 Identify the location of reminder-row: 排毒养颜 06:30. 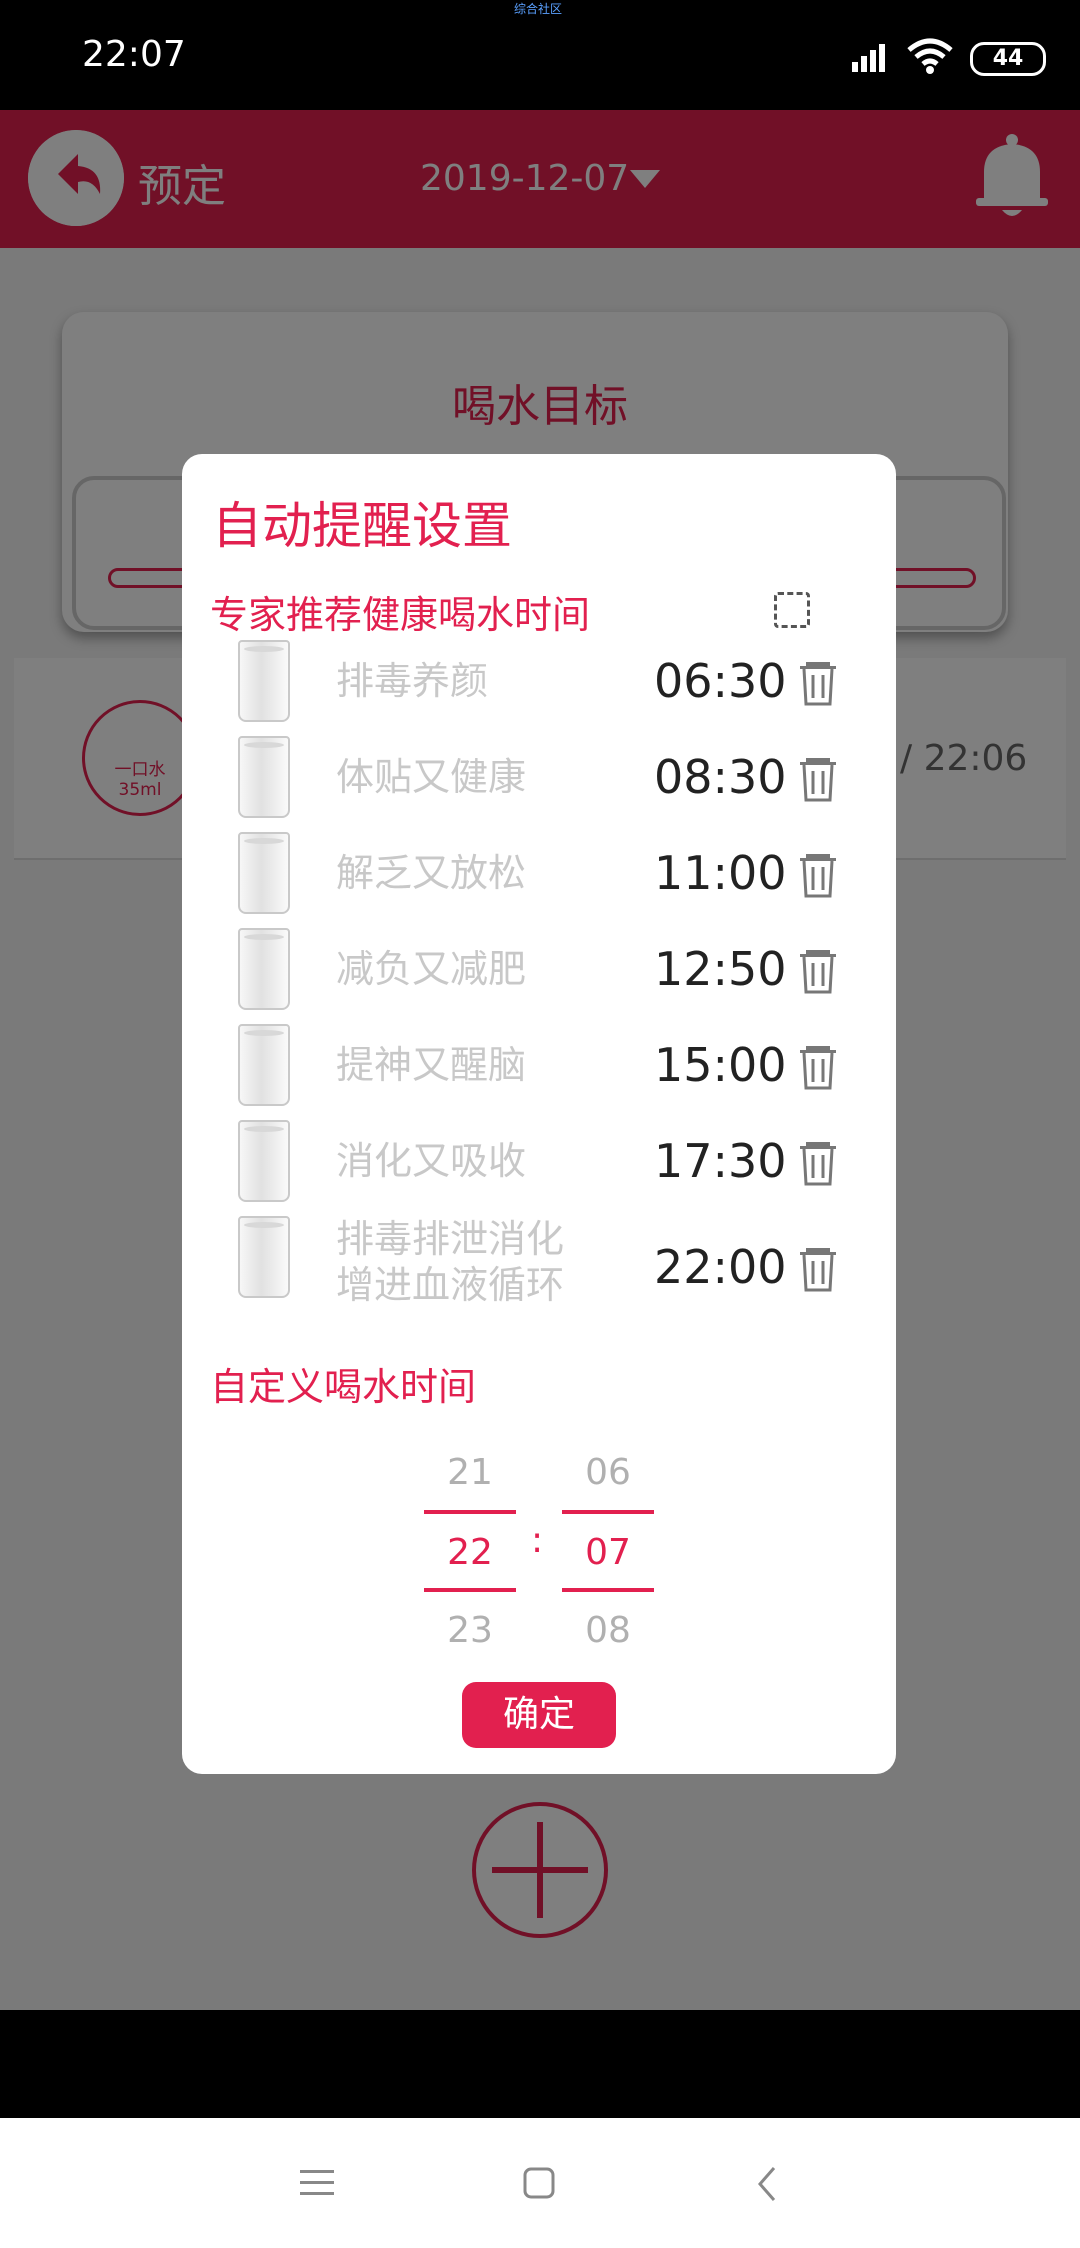
(539, 684).